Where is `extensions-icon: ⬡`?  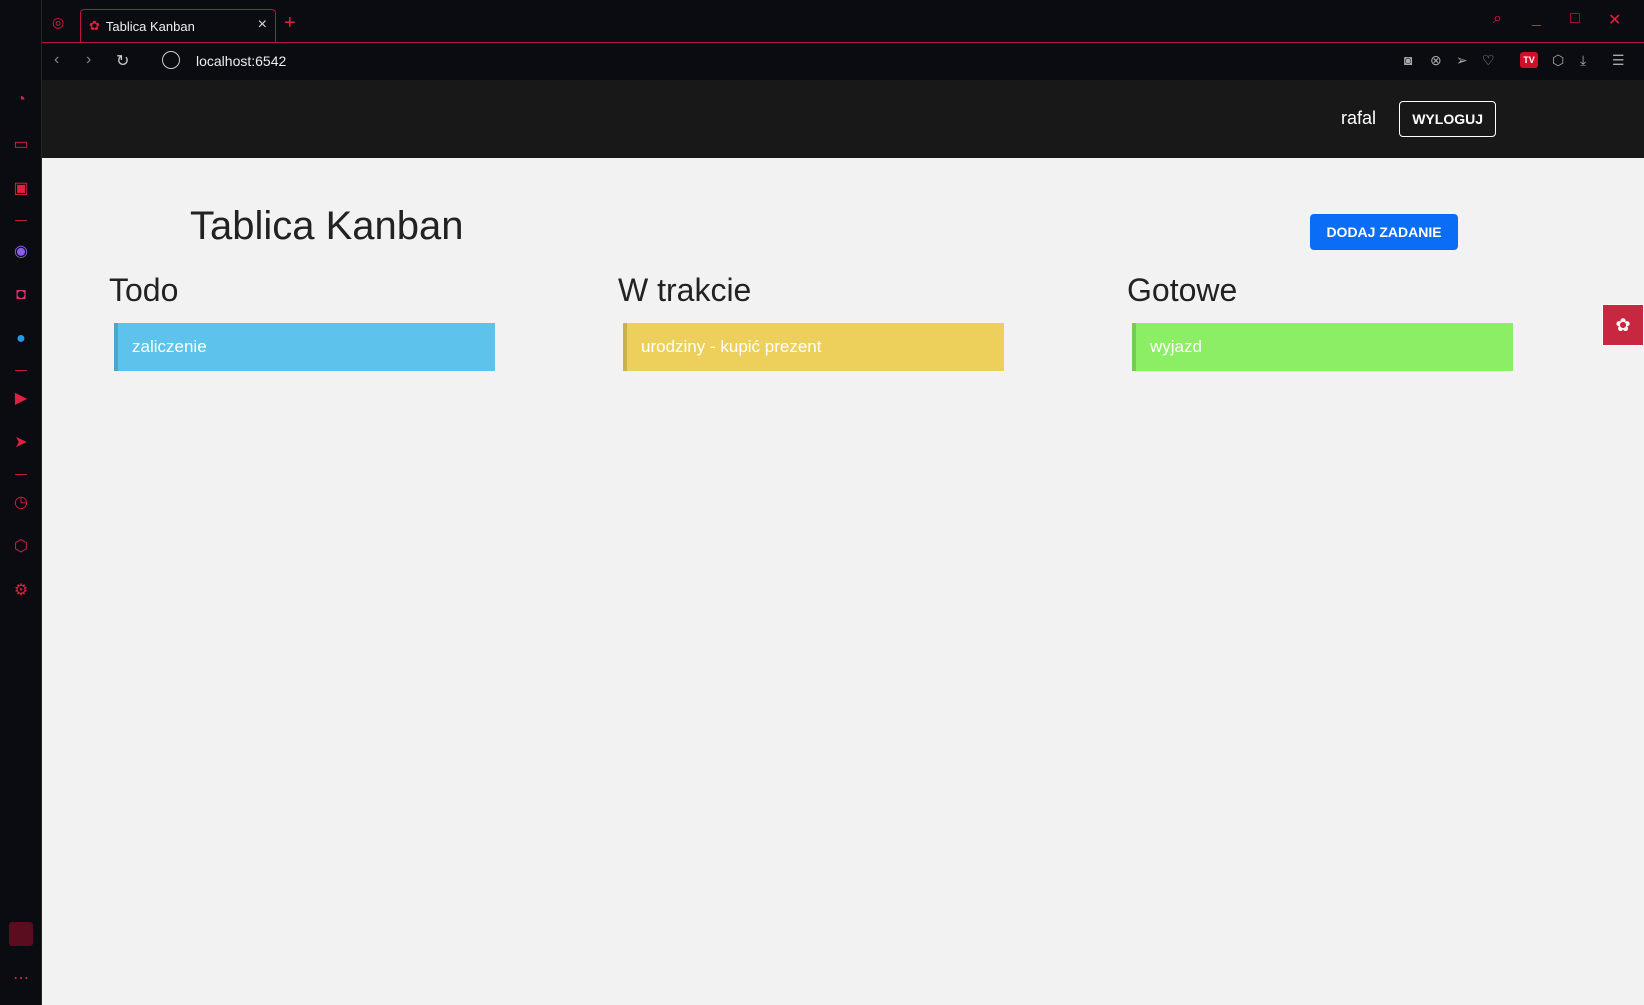 extensions-icon: ⬡ is located at coordinates (1558, 60).